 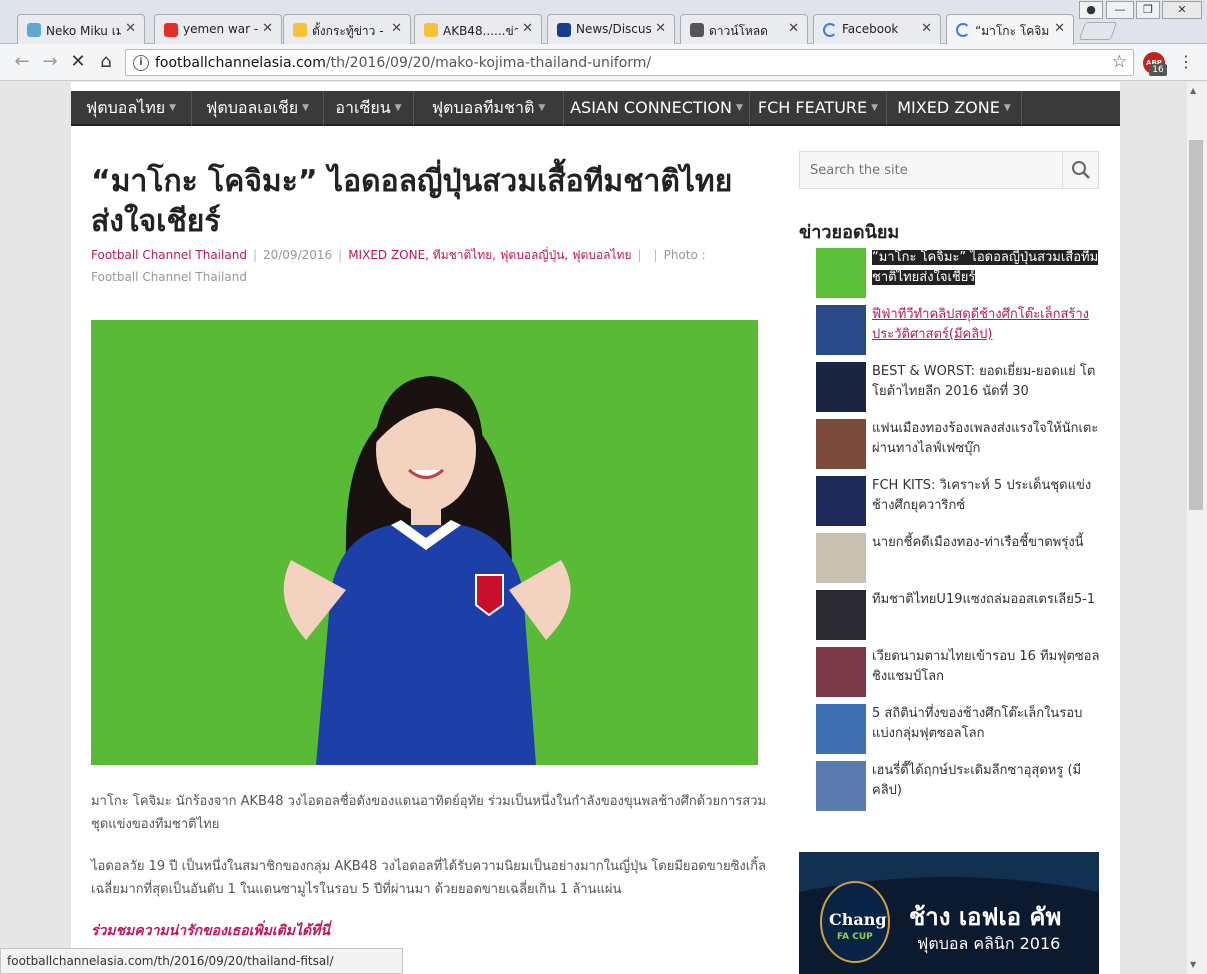 I want to click on nav-item: ASIAN CONNECTION ▼, so click(x=657, y=108).